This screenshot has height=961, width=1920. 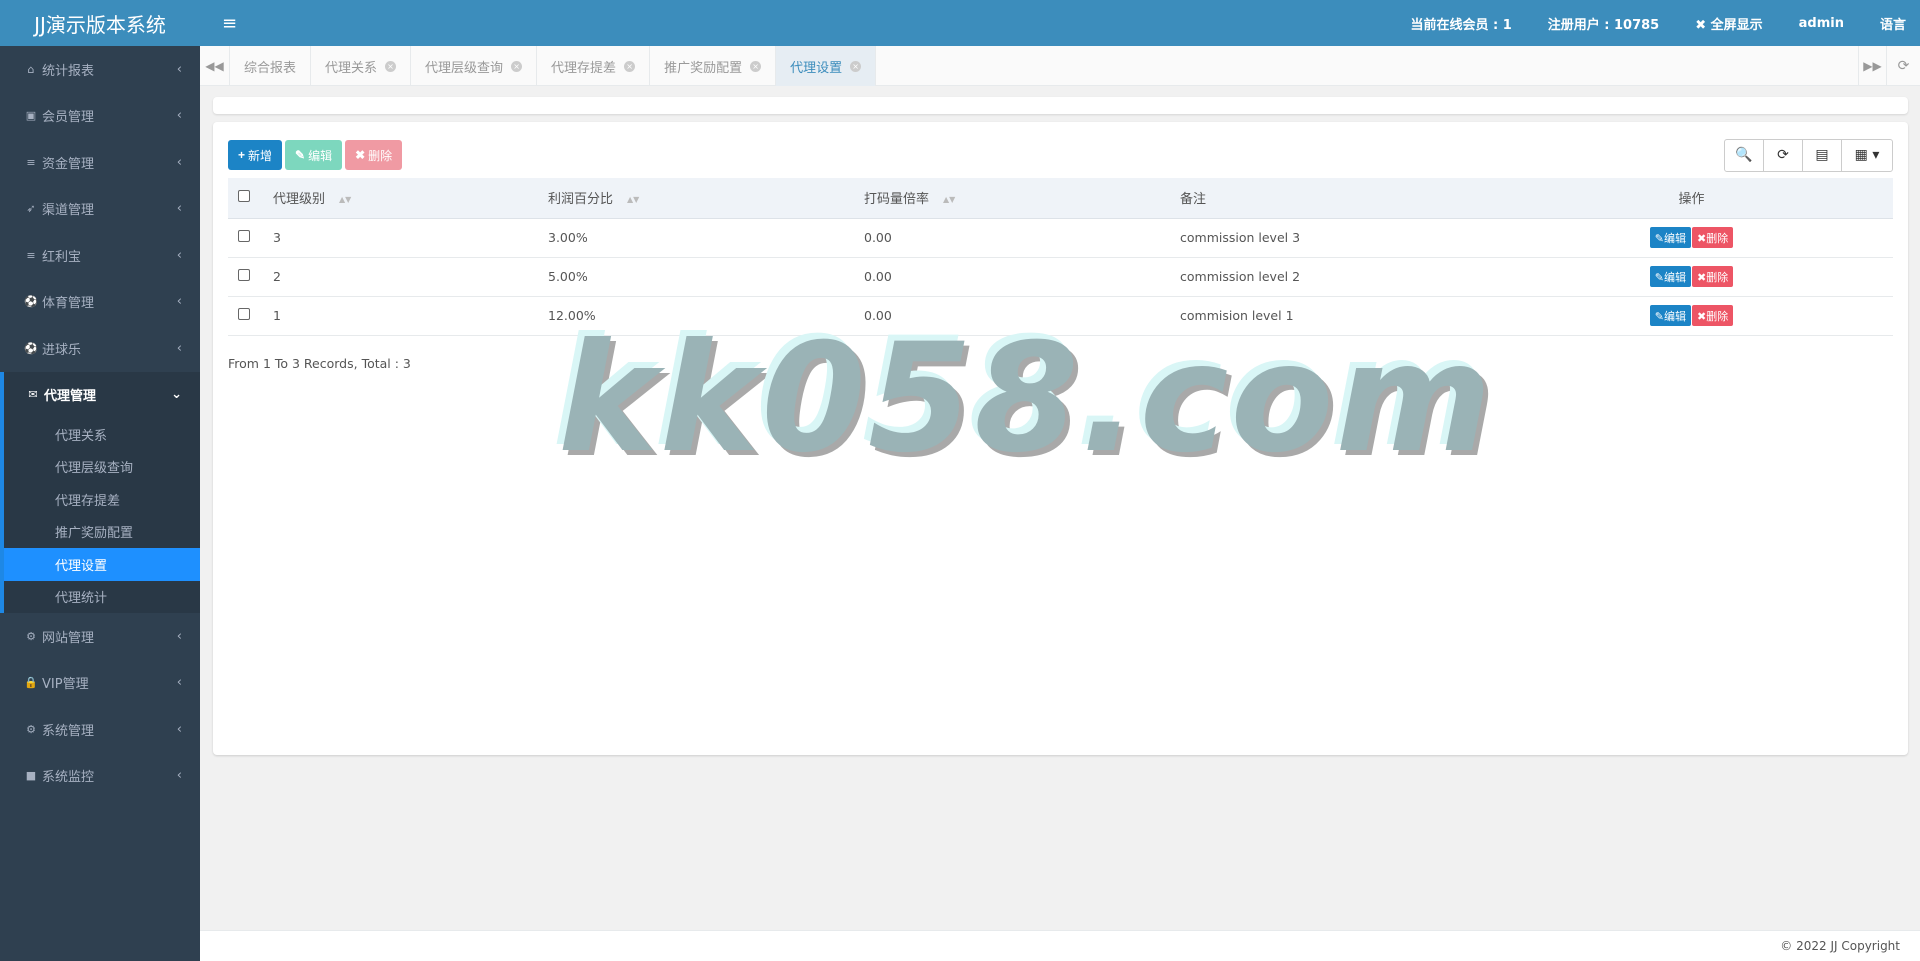 What do you see at coordinates (1903, 66) in the screenshot?
I see `refresh-tab-icon: ⟳` at bounding box center [1903, 66].